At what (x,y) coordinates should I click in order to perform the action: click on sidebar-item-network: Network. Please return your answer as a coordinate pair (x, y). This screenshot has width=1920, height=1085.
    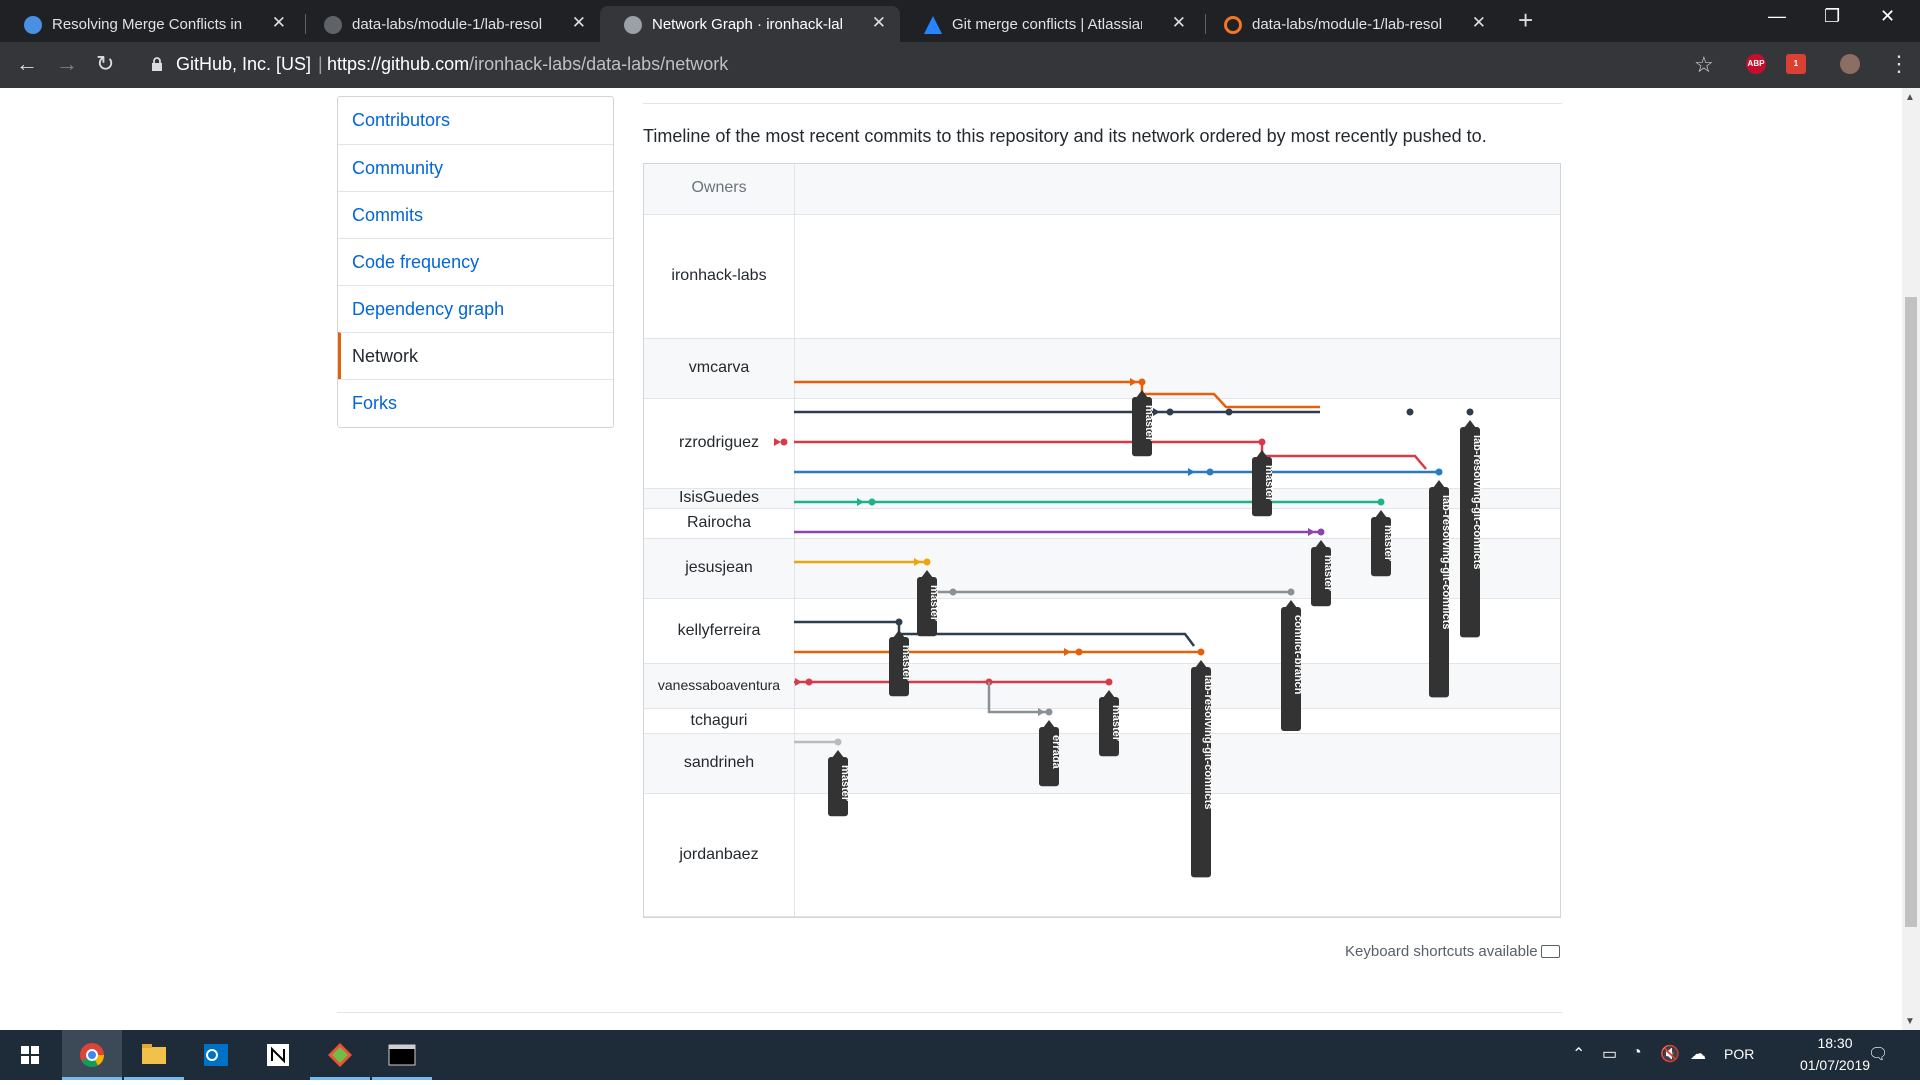
    Looking at the image, I should click on (475, 355).